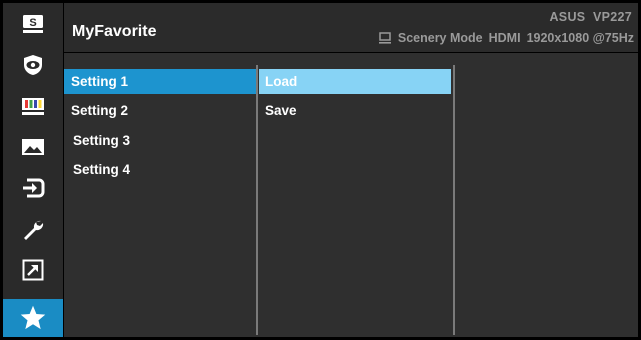 This screenshot has width=641, height=340. I want to click on sidebar-item-input-select, so click(33, 187).